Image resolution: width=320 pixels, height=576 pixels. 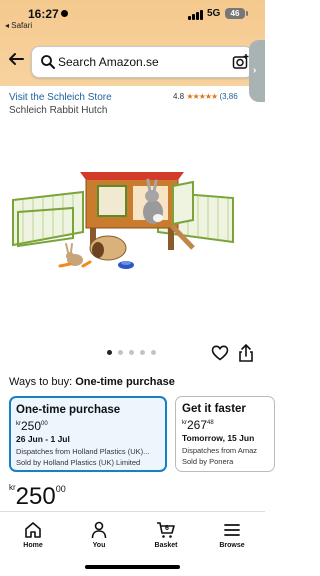 What do you see at coordinates (228, 96) in the screenshot?
I see `rating-count: (3,86` at bounding box center [228, 96].